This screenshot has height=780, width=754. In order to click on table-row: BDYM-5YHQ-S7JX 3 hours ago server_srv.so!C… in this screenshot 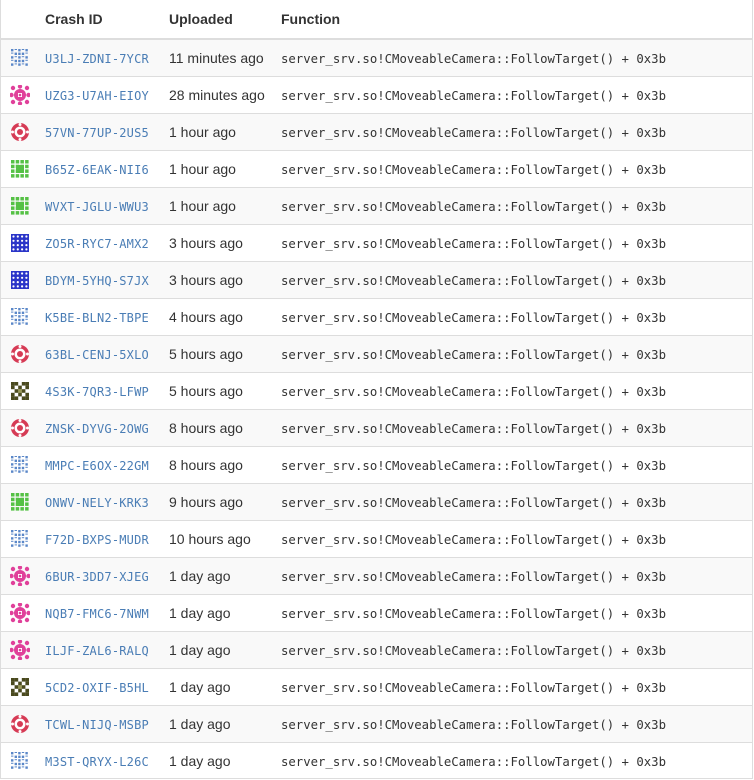, I will do `click(376, 279)`.